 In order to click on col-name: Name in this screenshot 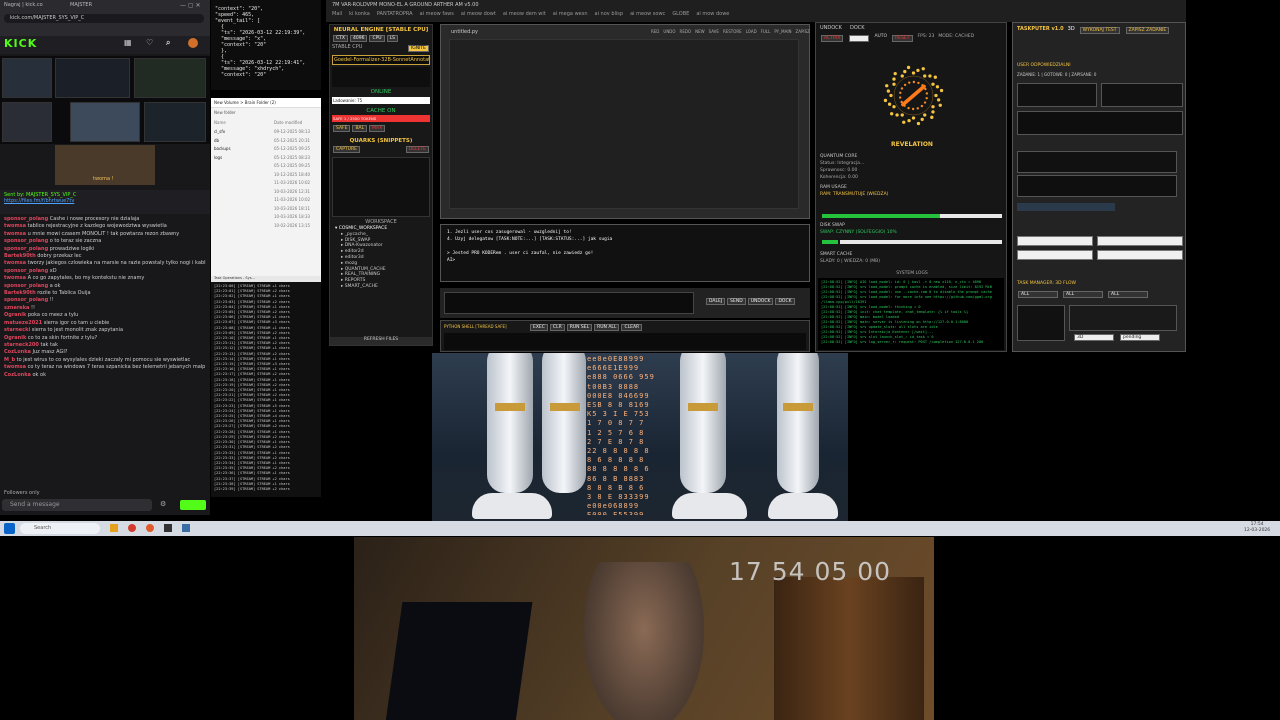, I will do `click(244, 124)`.